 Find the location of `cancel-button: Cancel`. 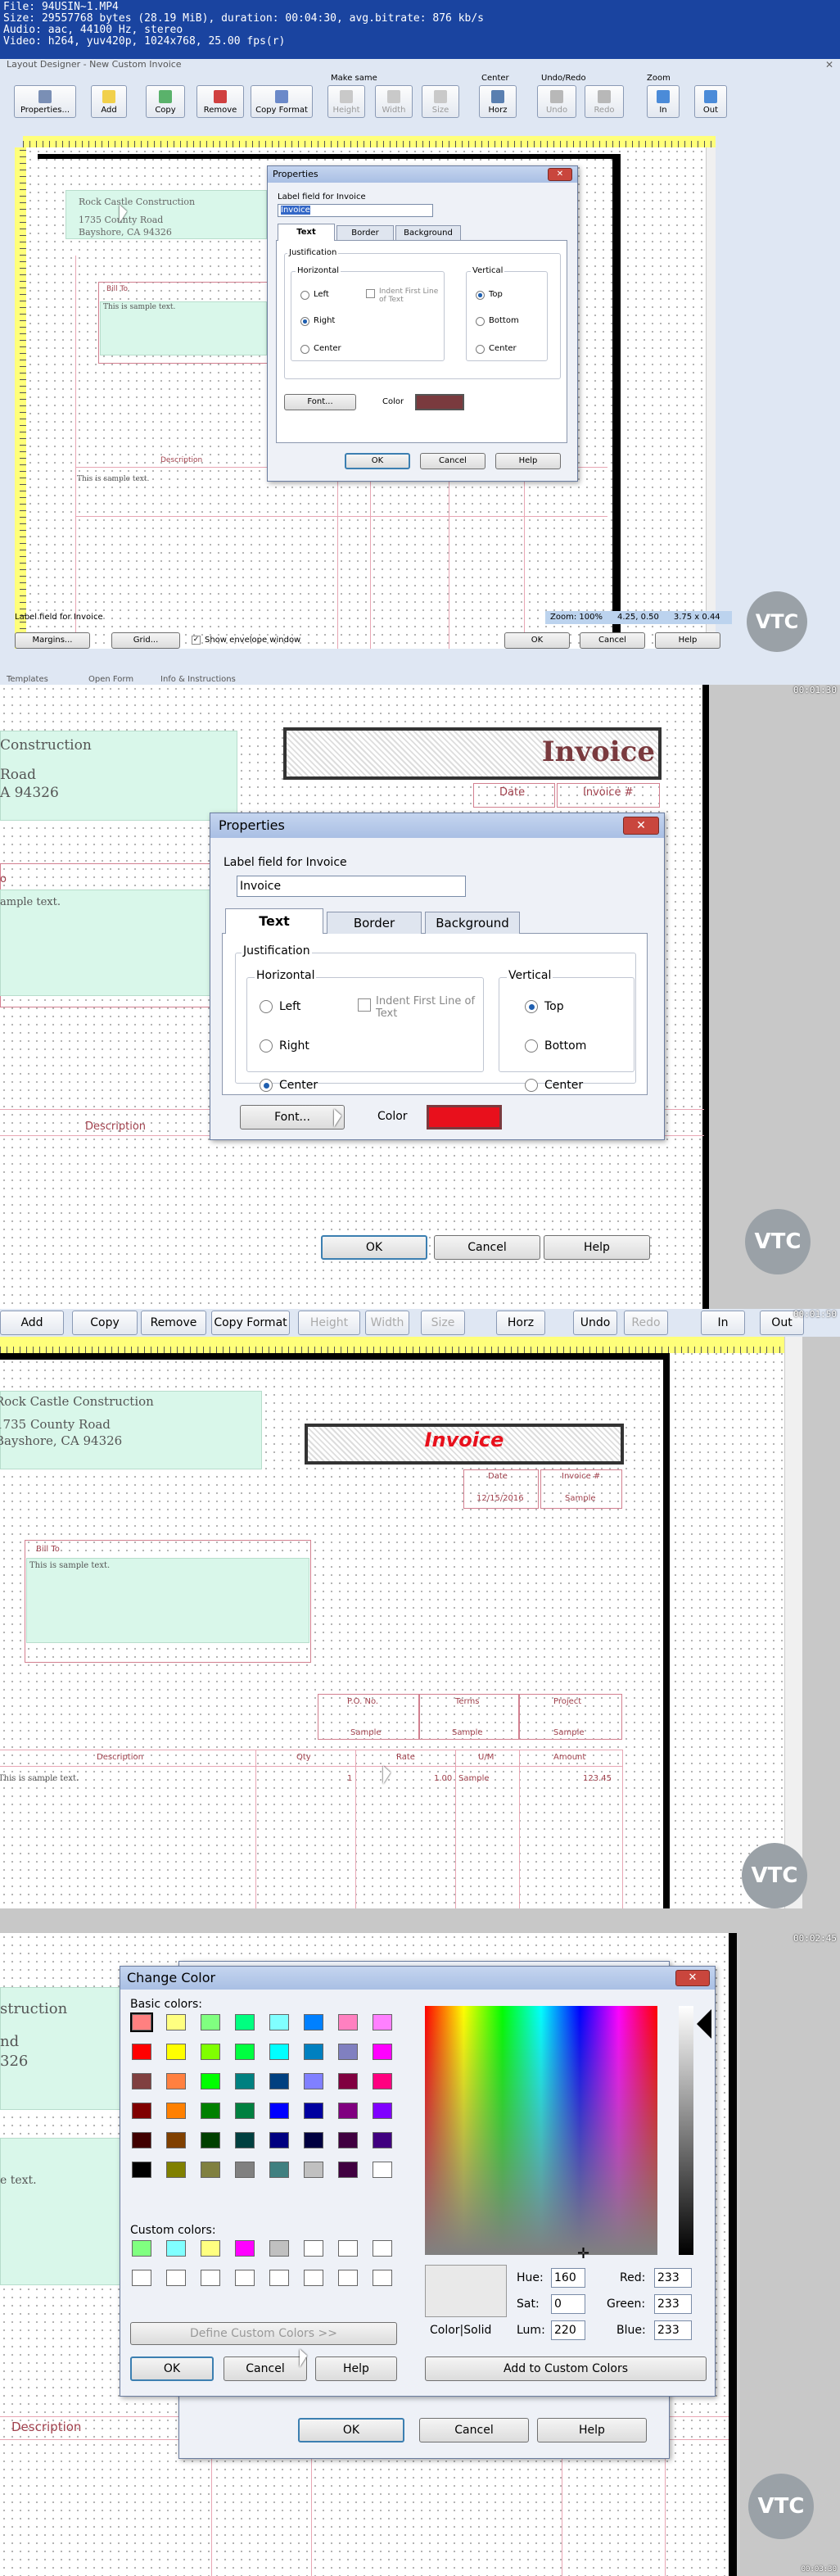

cancel-button: Cancel is located at coordinates (487, 1247).